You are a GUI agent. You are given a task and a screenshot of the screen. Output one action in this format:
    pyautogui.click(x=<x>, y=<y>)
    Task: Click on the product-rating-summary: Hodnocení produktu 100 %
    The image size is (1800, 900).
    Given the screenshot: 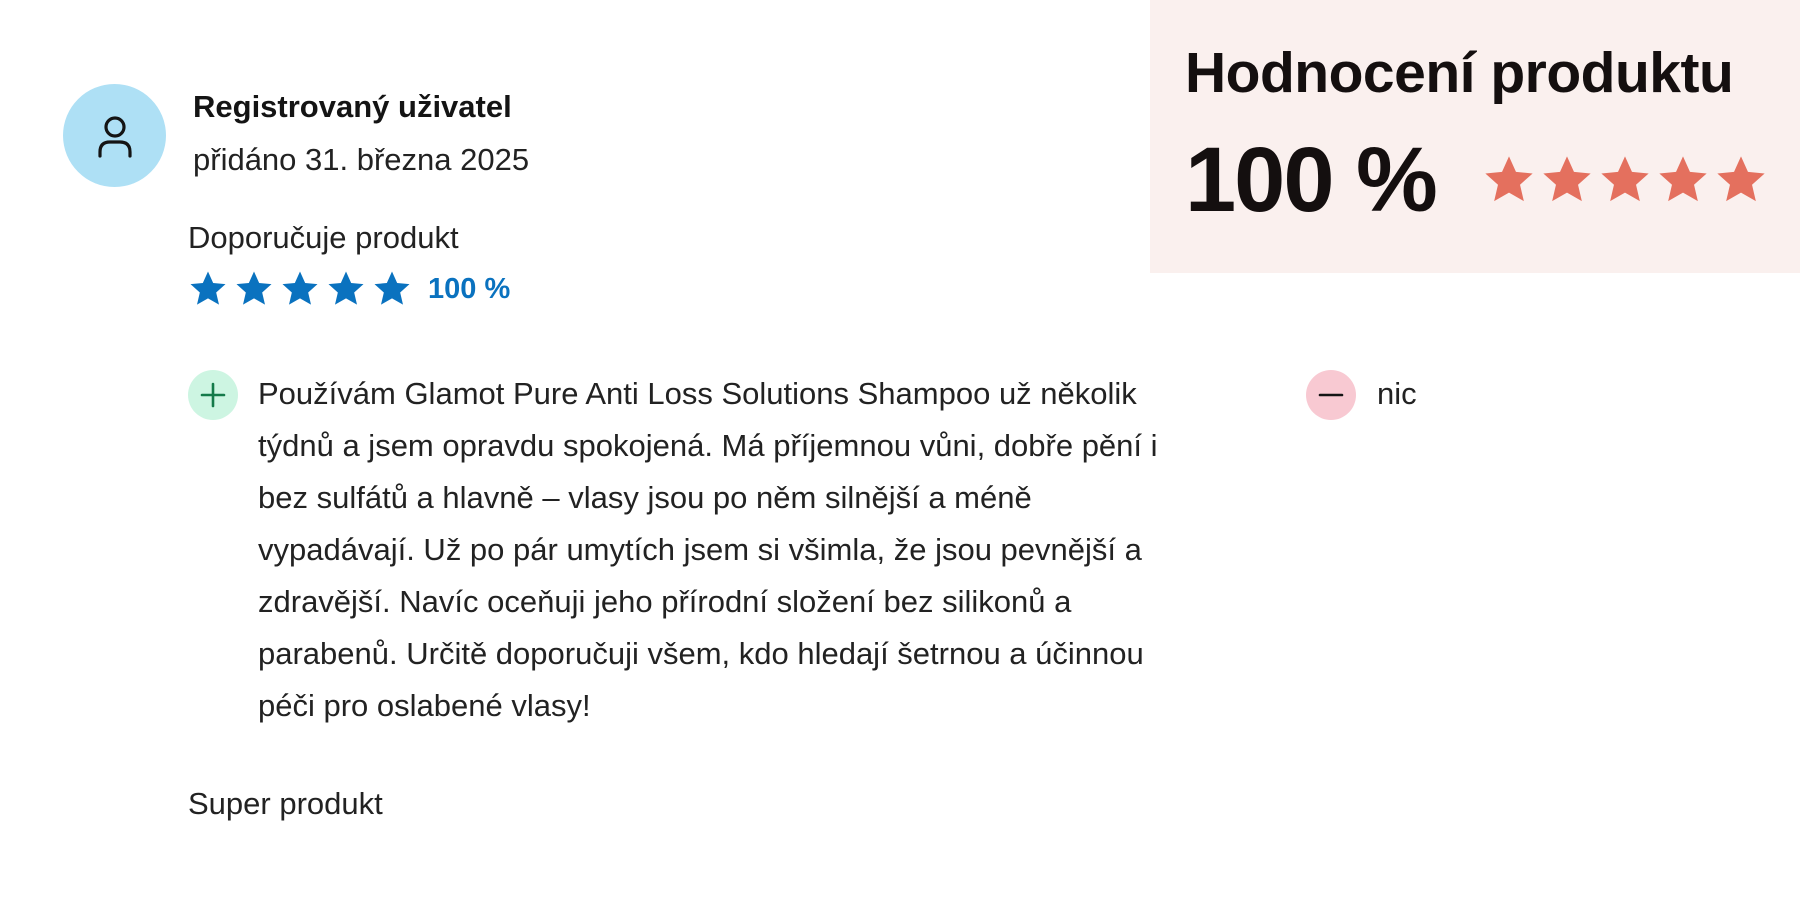 What is the action you would take?
    pyautogui.click(x=1475, y=136)
    